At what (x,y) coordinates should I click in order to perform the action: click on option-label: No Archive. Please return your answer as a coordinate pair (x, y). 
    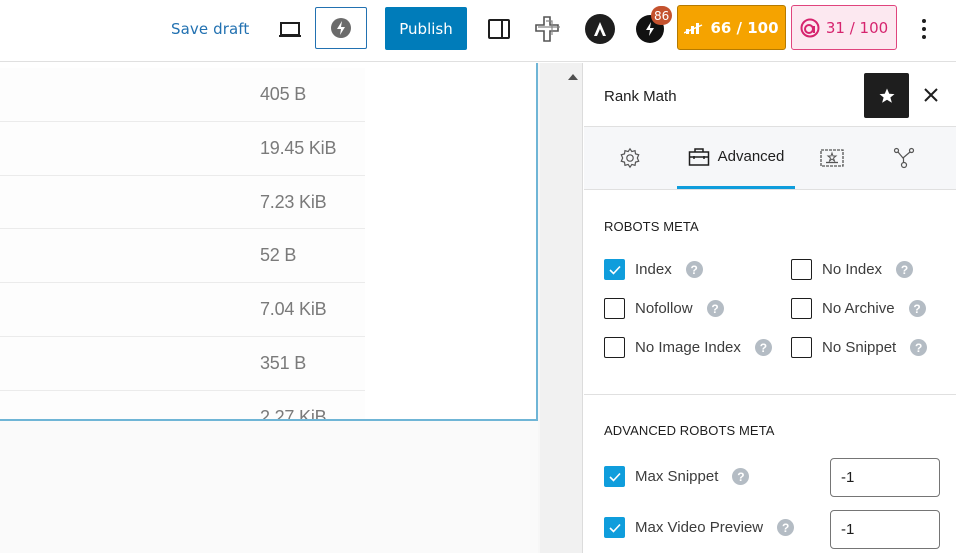
    Looking at the image, I should click on (858, 308).